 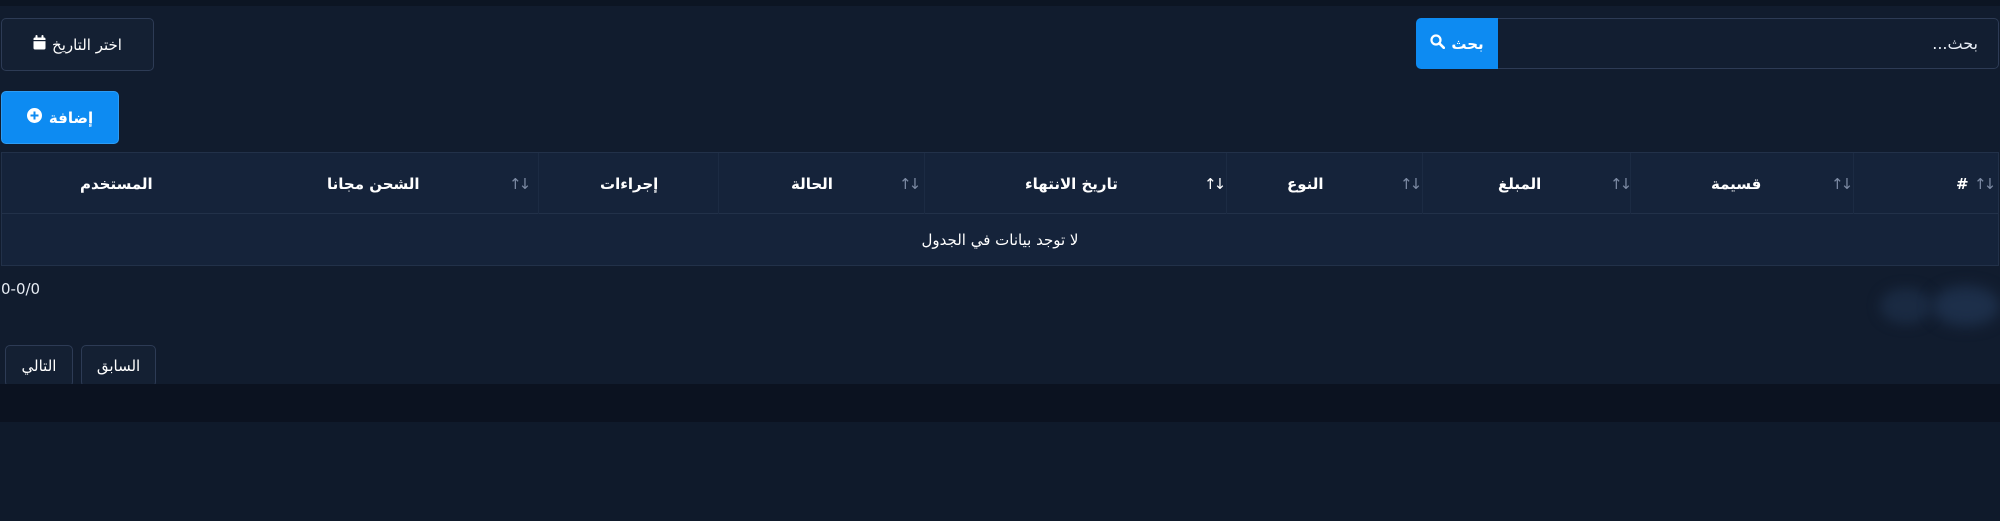 What do you see at coordinates (1736, 184) in the screenshot?
I see `column-header-coupon: قسيمة` at bounding box center [1736, 184].